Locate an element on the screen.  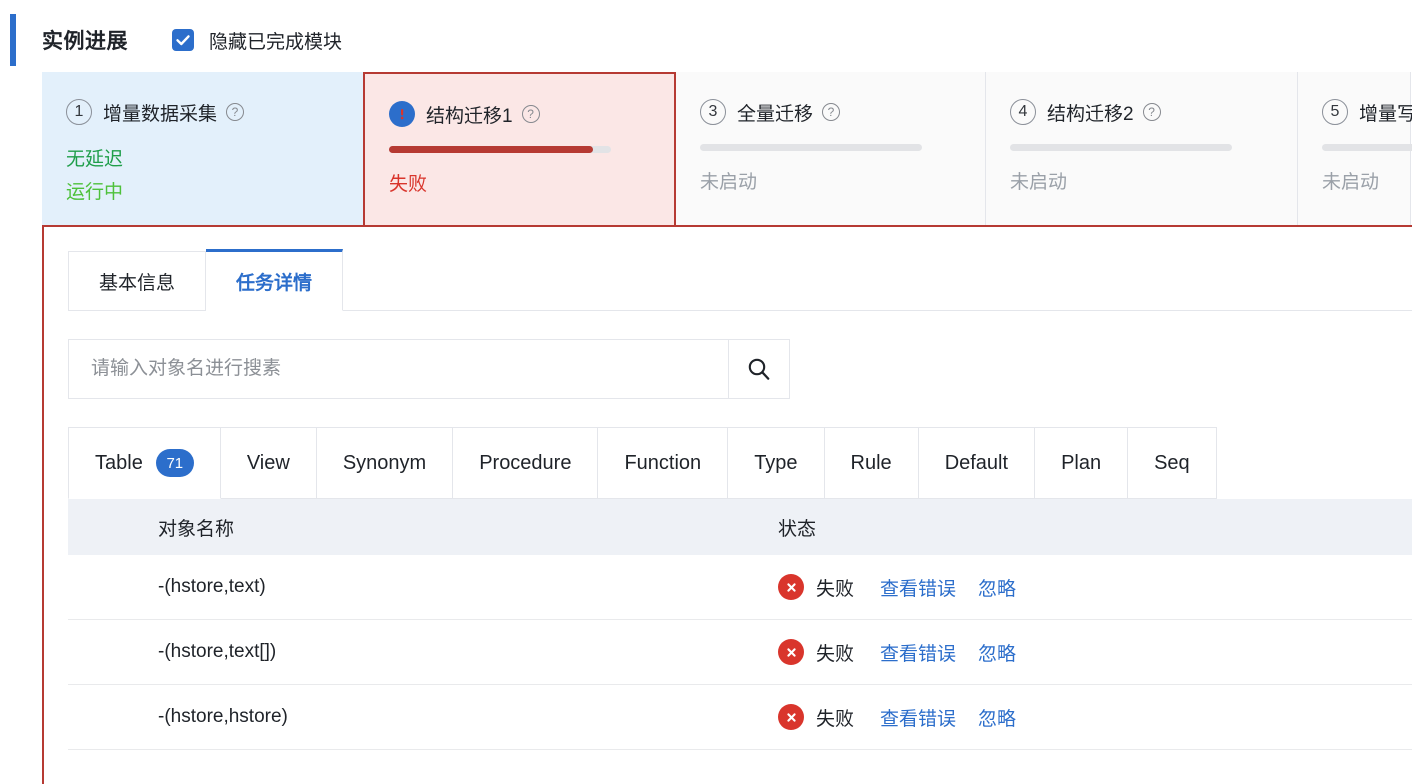
hide-completed-checkbox-group: 隐藏已完成模块 is located at coordinates (257, 40).